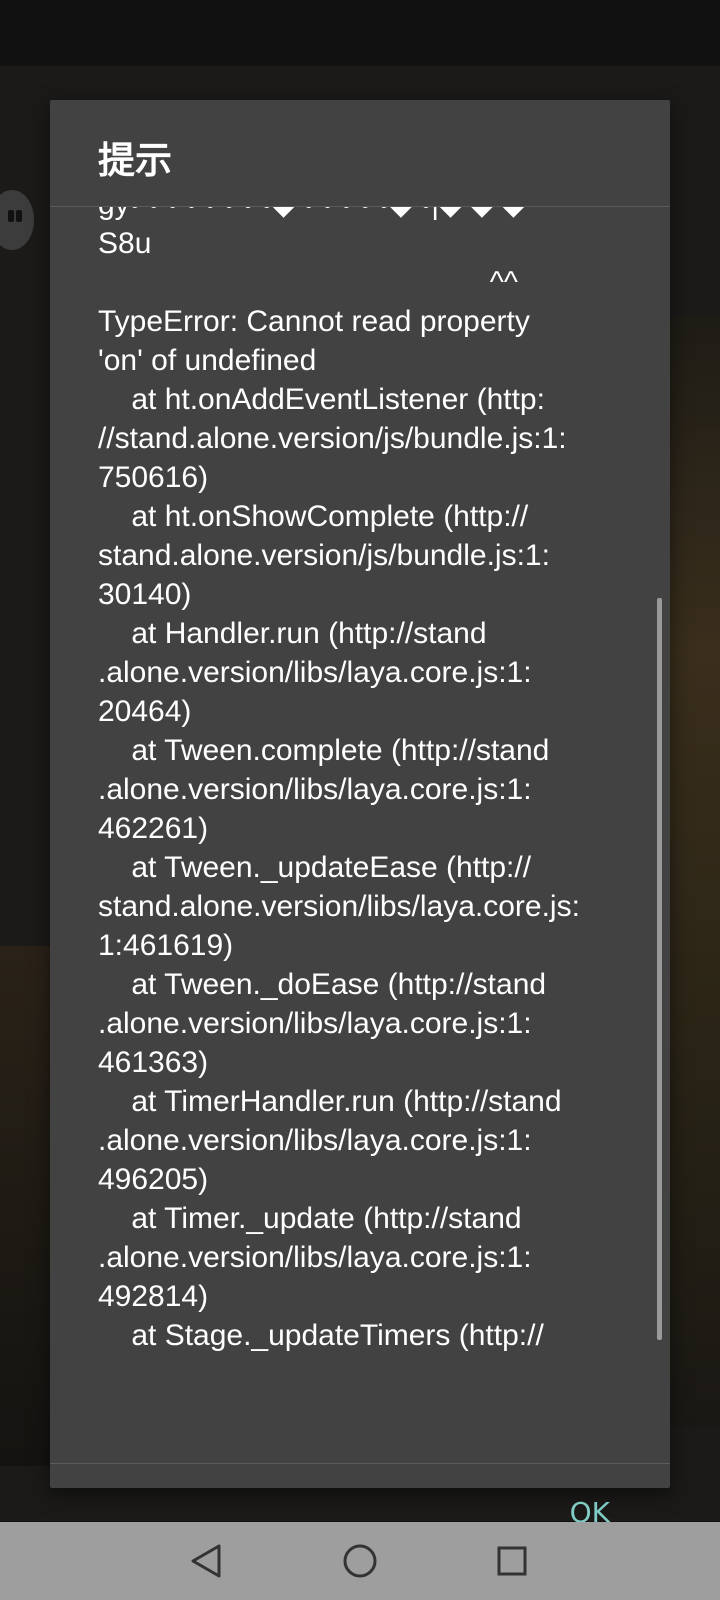 This screenshot has height=1600, width=720. Describe the element at coordinates (135, 160) in the screenshot. I see `dialog-title: 提示` at that location.